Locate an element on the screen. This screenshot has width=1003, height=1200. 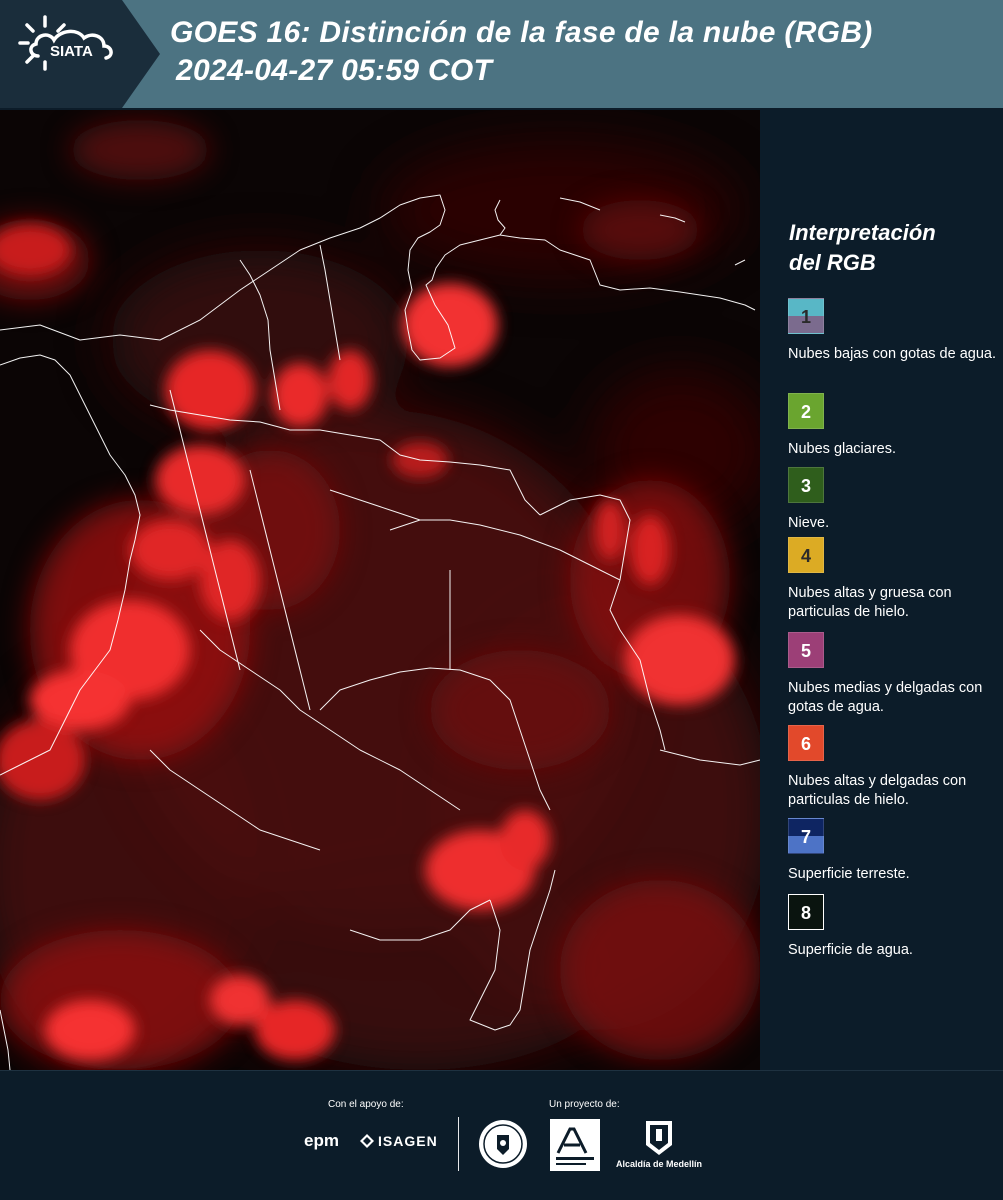
legend-label-1: Nubes bajas con gotas de agua. is located at coordinates (892, 354).